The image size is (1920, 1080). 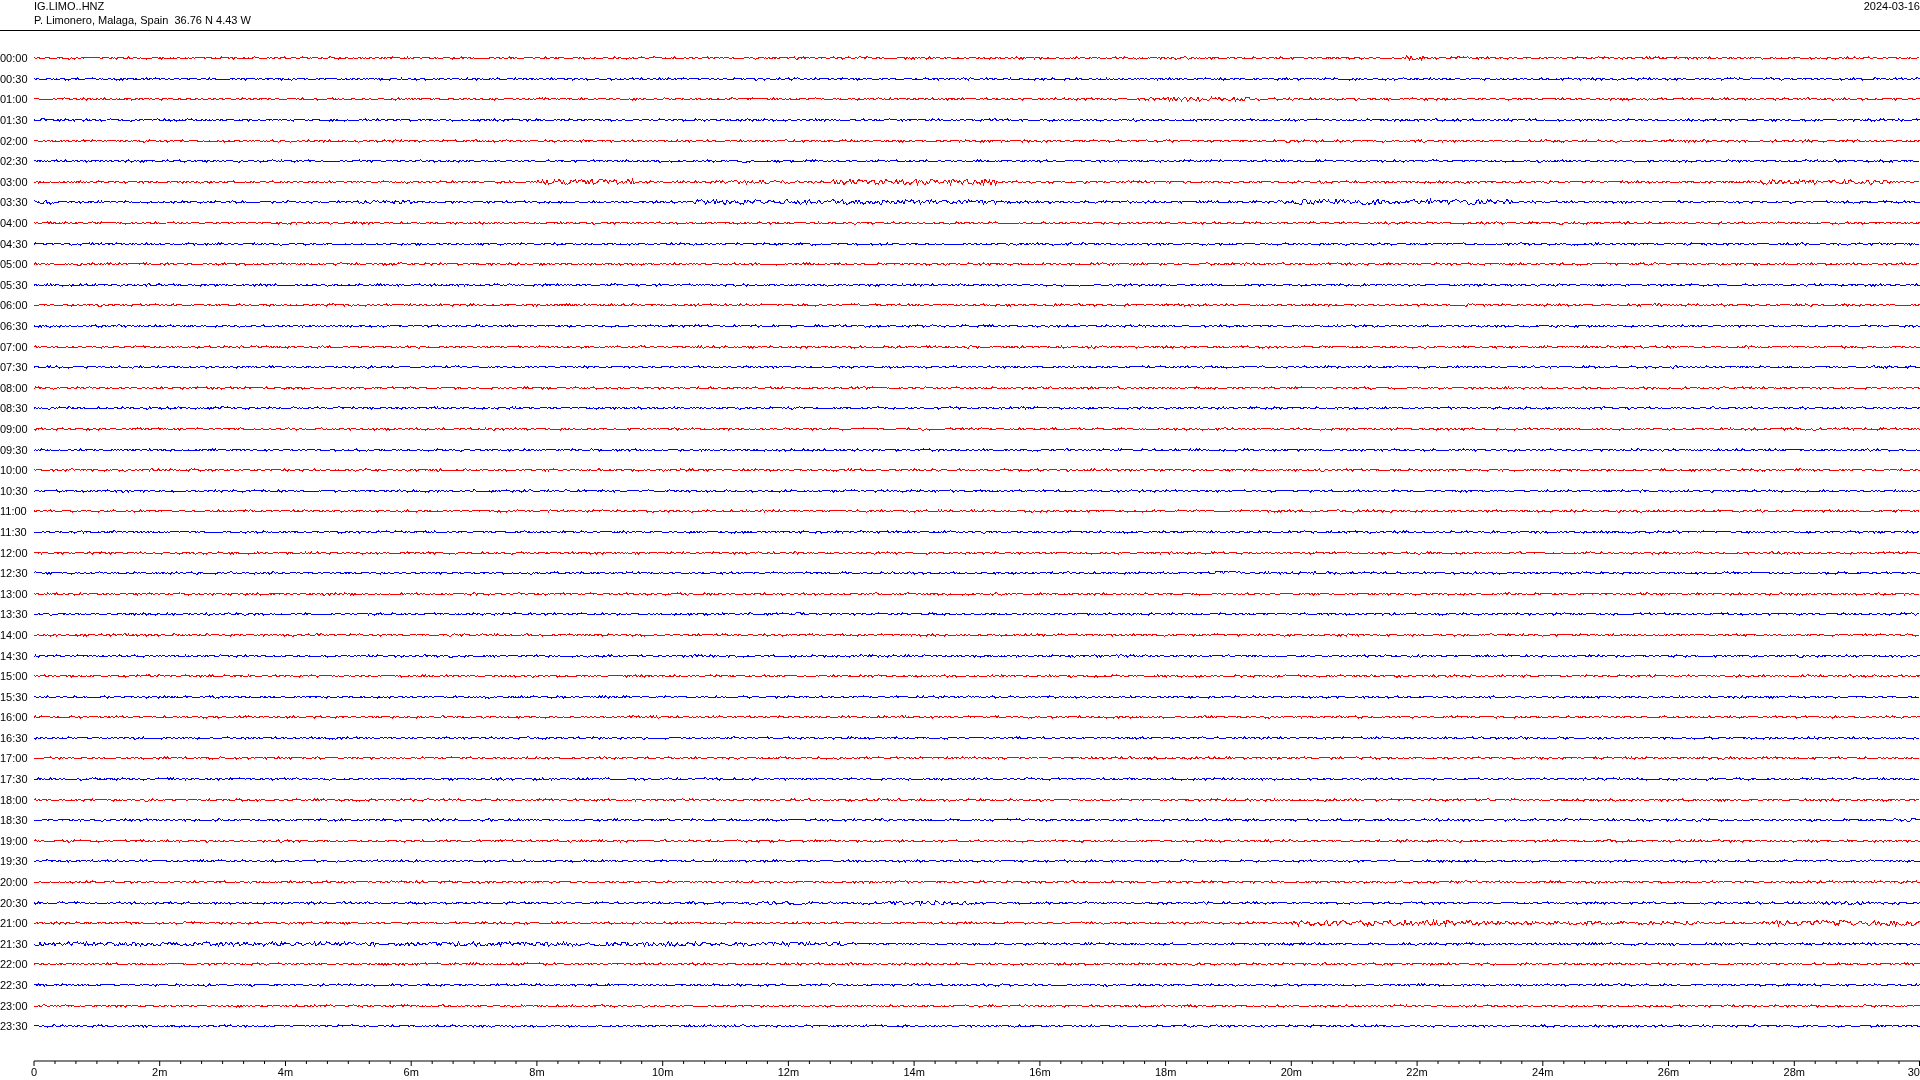 What do you see at coordinates (14, 223) in the screenshot?
I see `time-label: 04:00` at bounding box center [14, 223].